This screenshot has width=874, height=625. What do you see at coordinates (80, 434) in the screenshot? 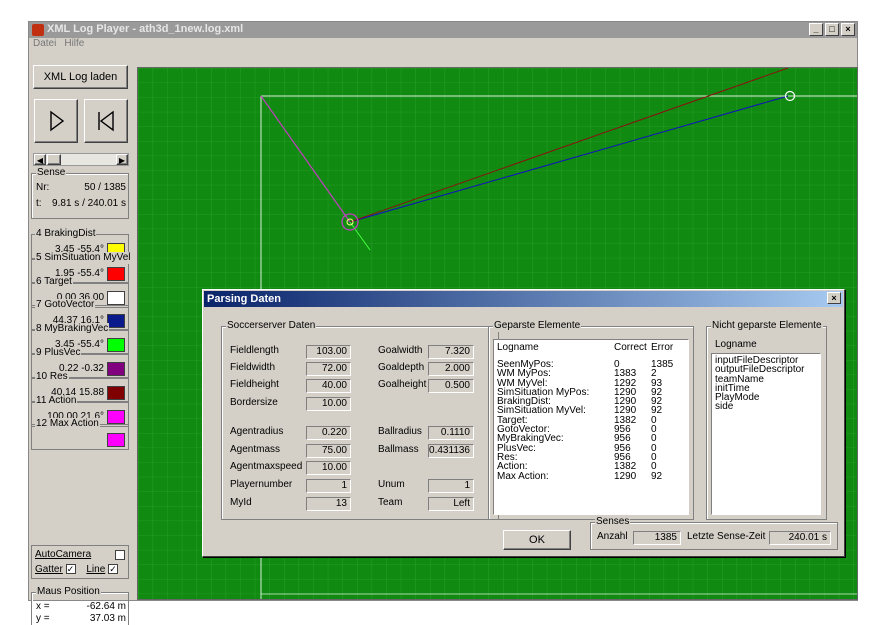
I see `vector-item-group: 12 Max Action` at bounding box center [80, 434].